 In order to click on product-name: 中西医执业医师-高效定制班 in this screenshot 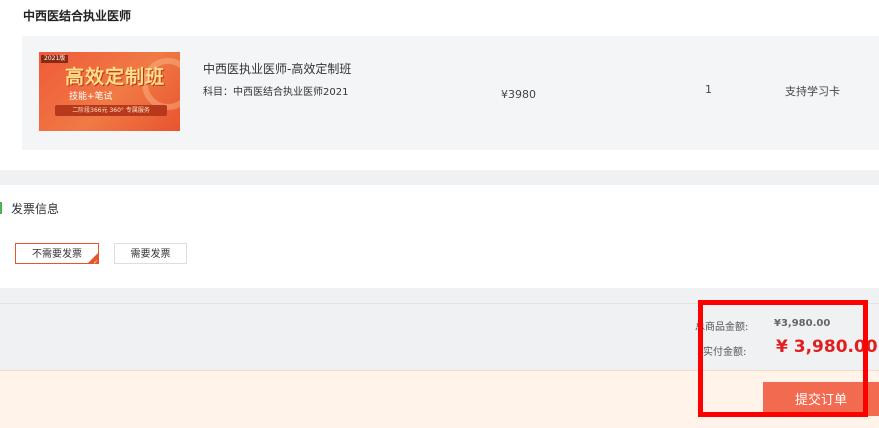, I will do `click(277, 68)`.